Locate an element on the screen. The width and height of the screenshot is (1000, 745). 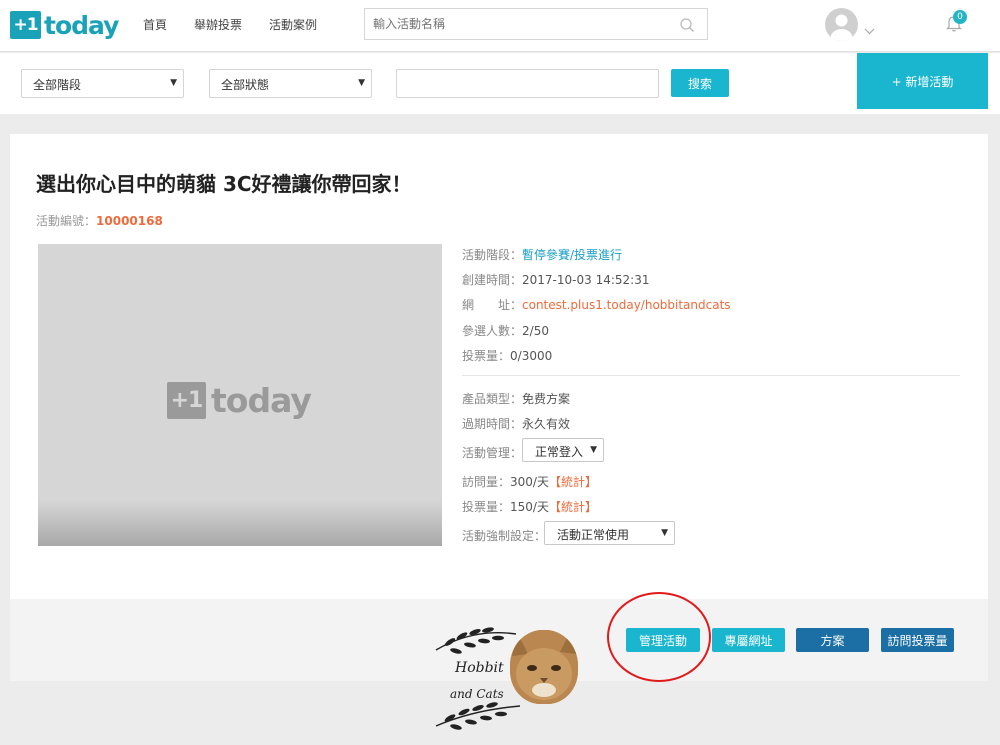
keyword-input is located at coordinates (527, 83).